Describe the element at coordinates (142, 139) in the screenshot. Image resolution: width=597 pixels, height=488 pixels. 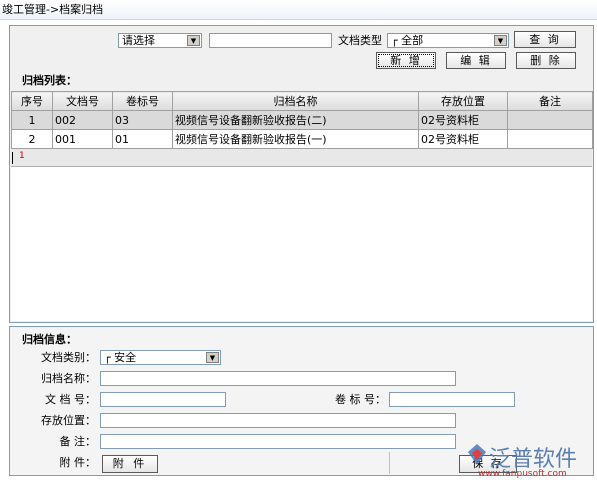
I see `table-cell: 01` at that location.